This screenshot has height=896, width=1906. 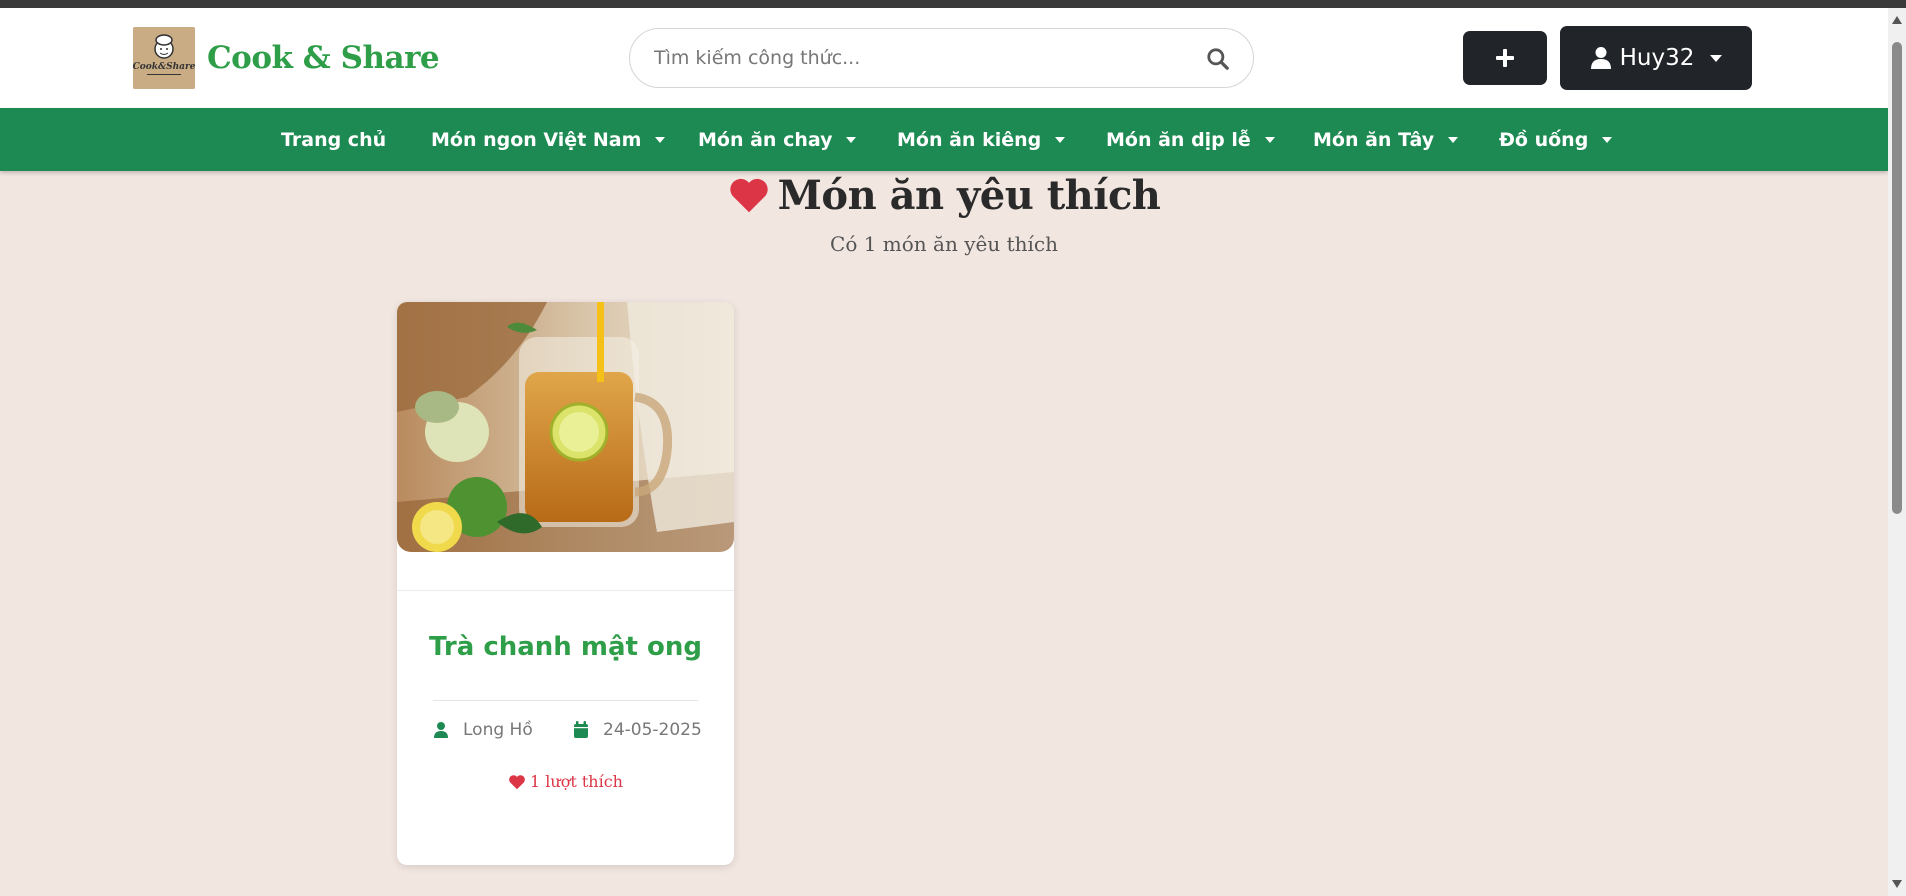 What do you see at coordinates (1897, 278) in the screenshot?
I see `scrollbar-thumb` at bounding box center [1897, 278].